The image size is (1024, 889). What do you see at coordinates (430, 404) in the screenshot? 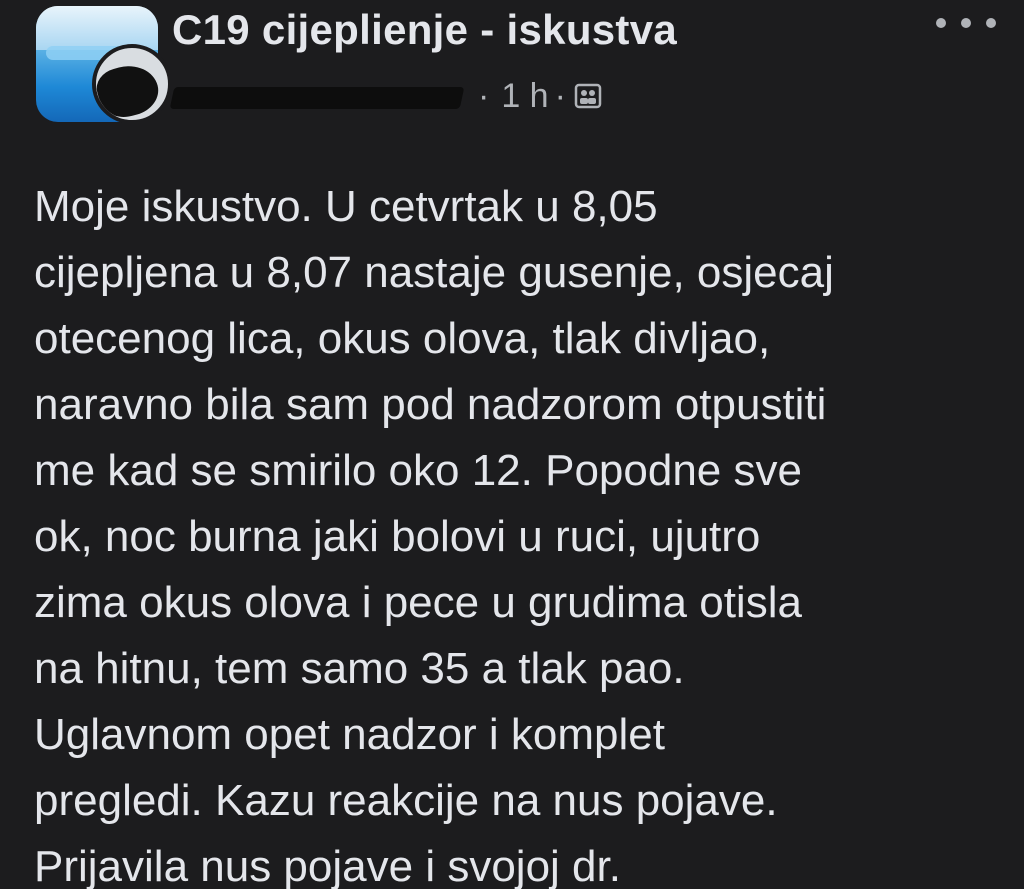
I see `post-text-line: naravno bila sam pod nadzorom otpustiti` at bounding box center [430, 404].